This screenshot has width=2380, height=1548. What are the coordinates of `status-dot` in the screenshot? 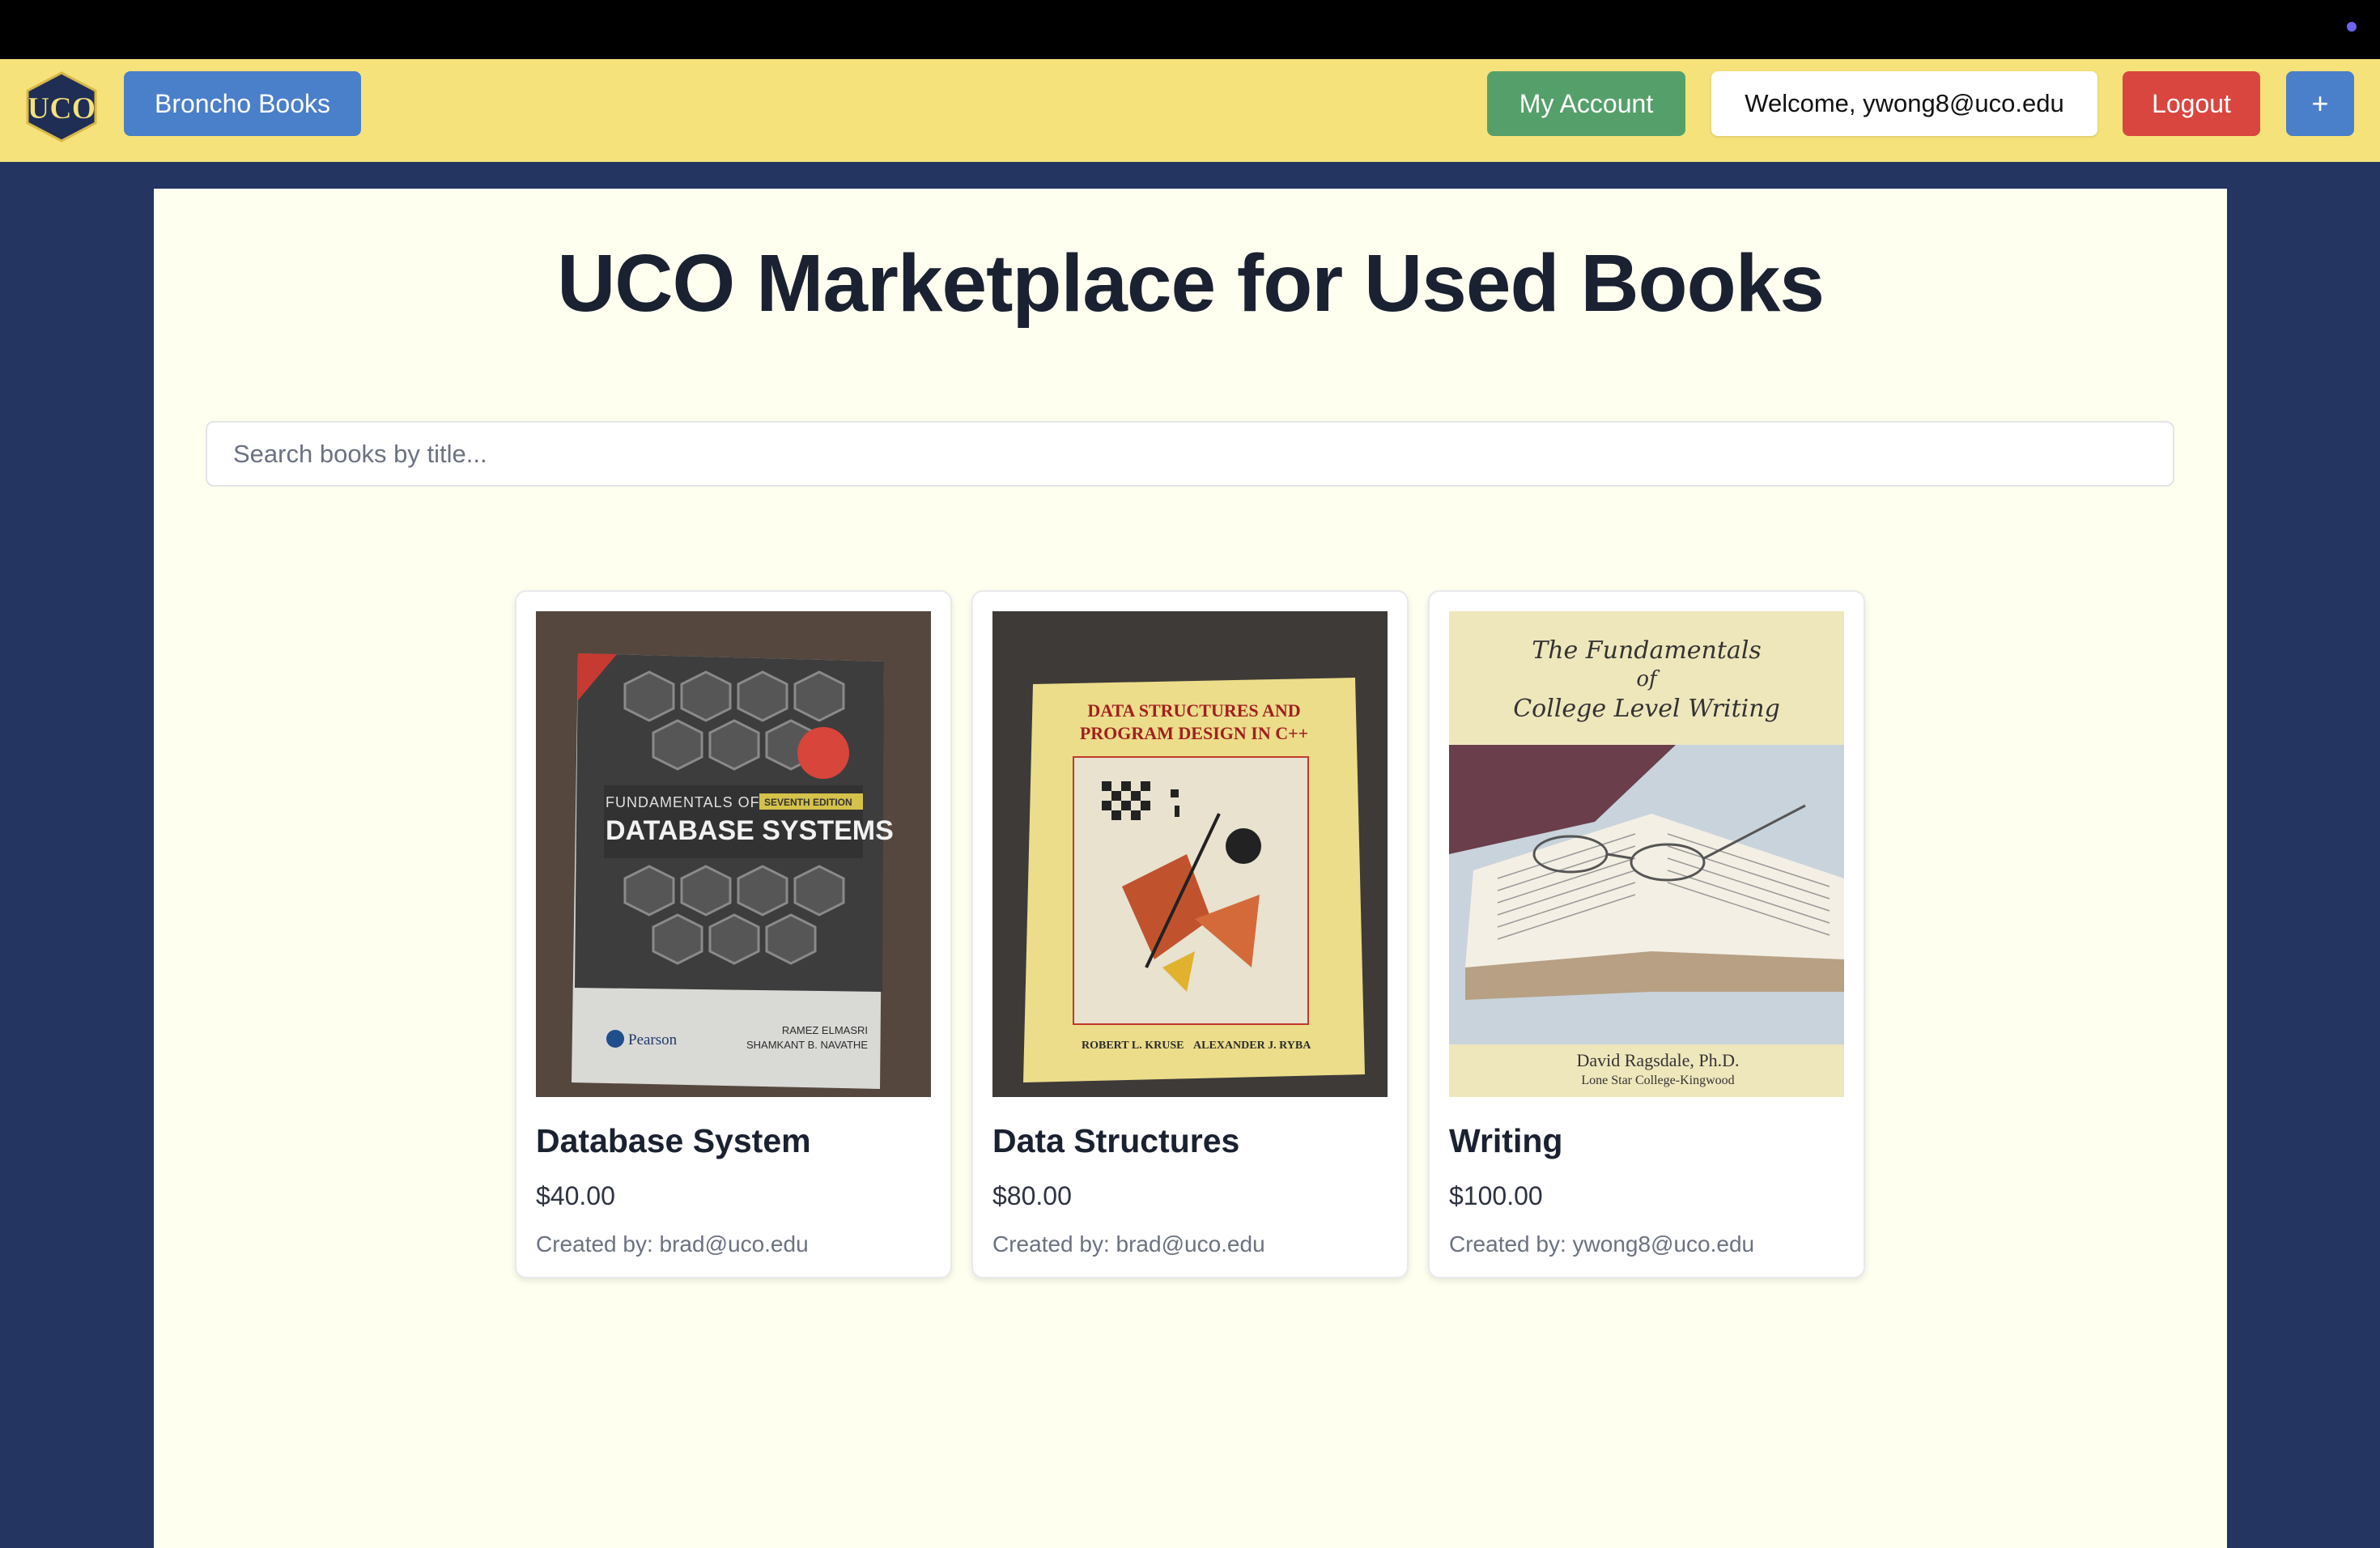 It's located at (2352, 27).